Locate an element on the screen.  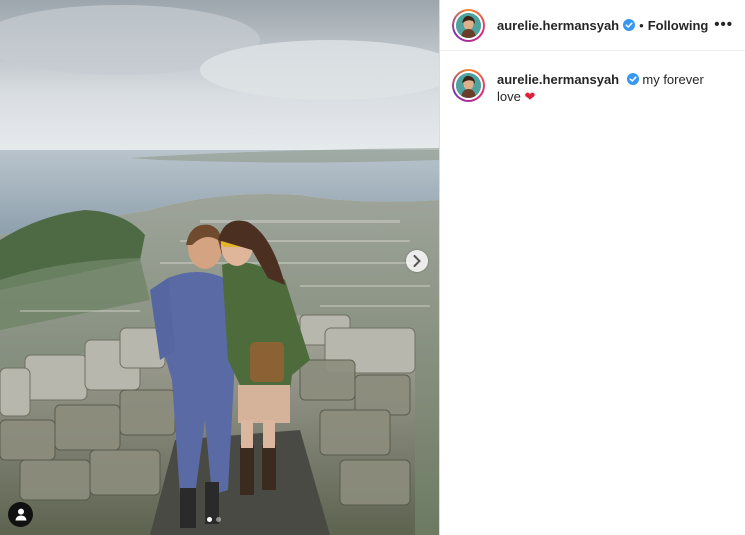
caption-avatar is located at coordinates (468, 85).